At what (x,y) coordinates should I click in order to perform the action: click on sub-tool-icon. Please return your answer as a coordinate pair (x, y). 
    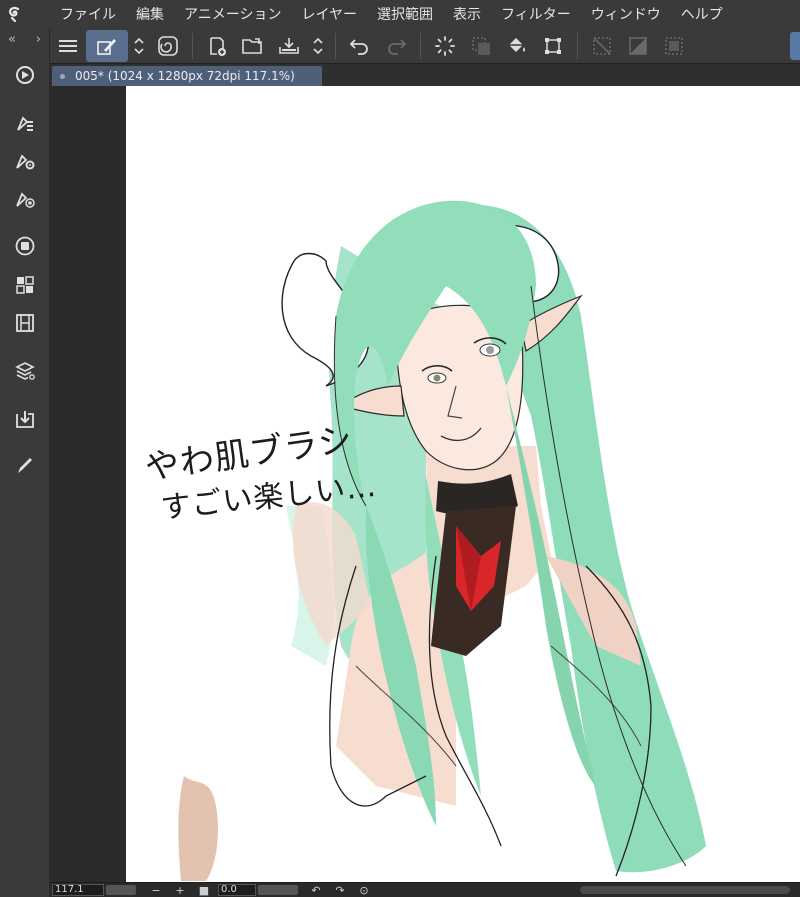
    Looking at the image, I should click on (25, 123).